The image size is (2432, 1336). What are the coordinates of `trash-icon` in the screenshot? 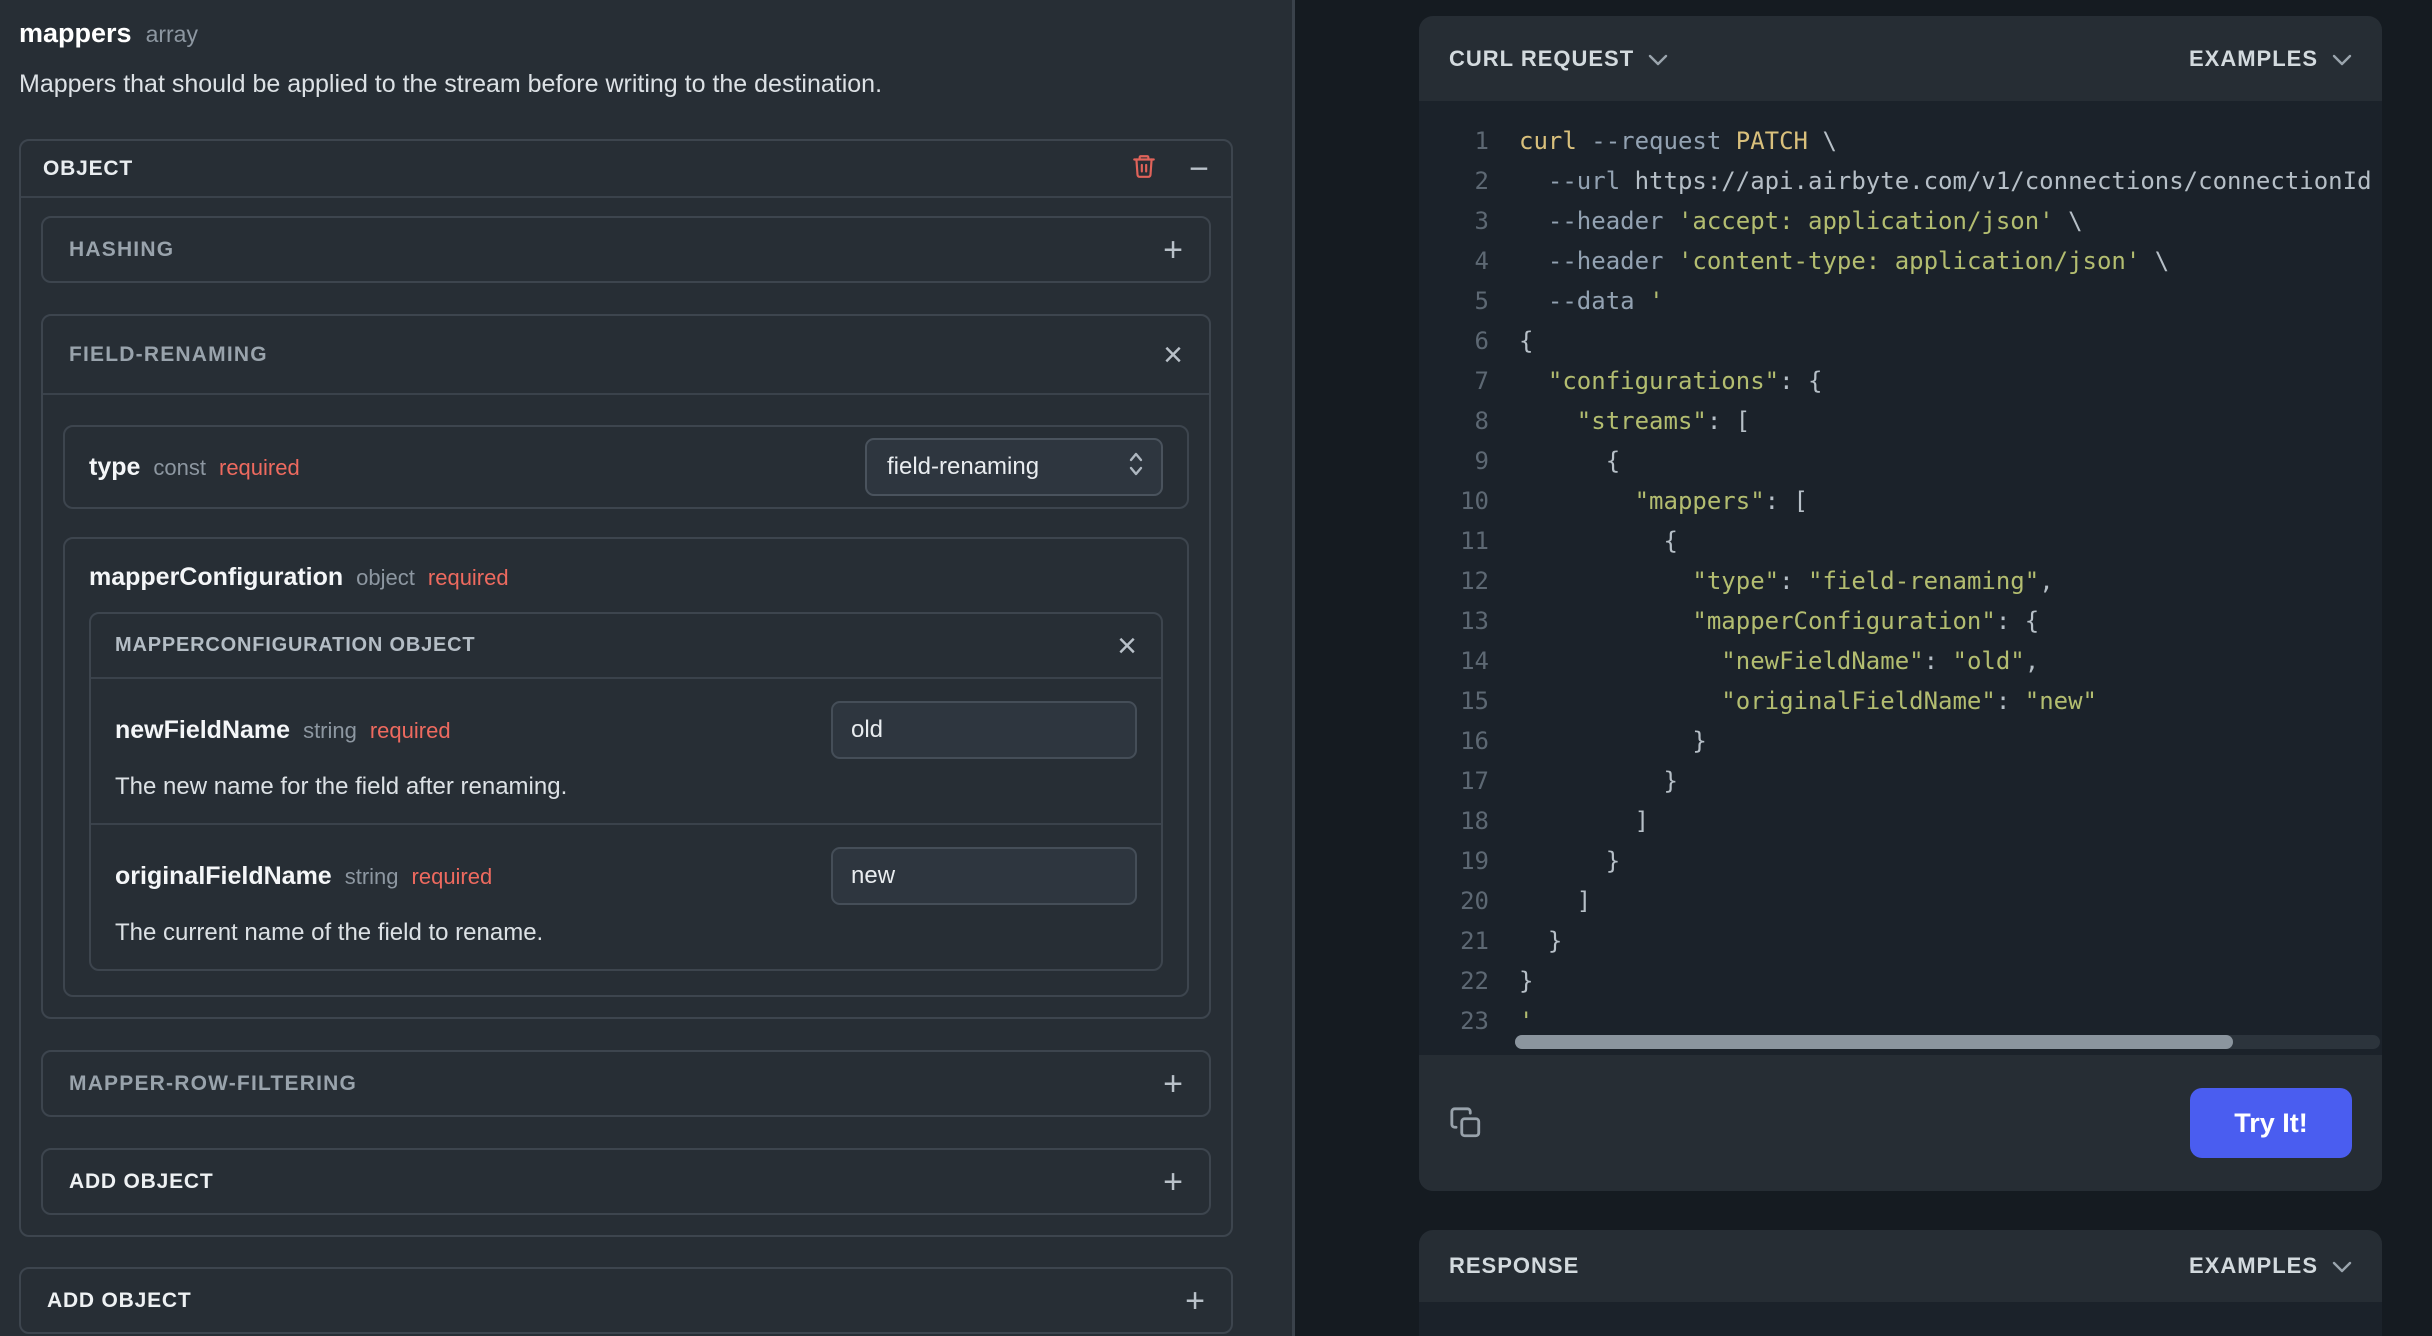 It's located at (1144, 170).